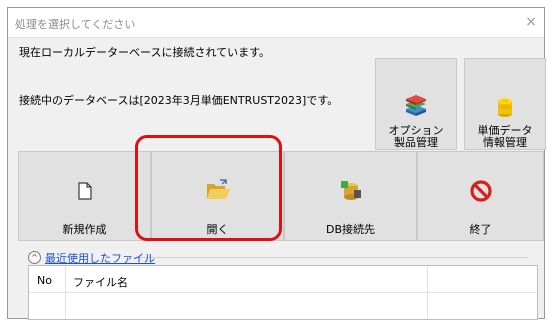 The width and height of the screenshot is (555, 324). Describe the element at coordinates (100, 258) in the screenshot. I see `recent-files-link: 最近使用したファイル` at that location.